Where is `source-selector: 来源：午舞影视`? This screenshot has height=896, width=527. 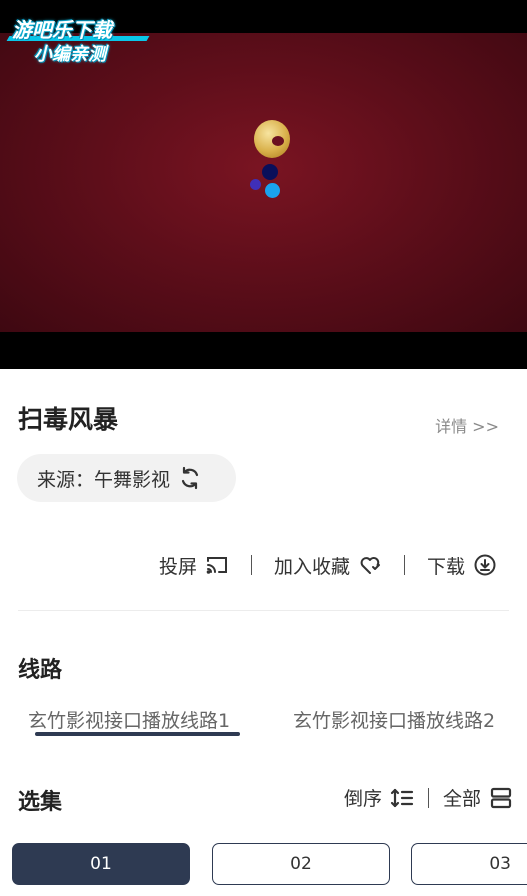
source-selector: 来源：午舞影视 is located at coordinates (126, 478).